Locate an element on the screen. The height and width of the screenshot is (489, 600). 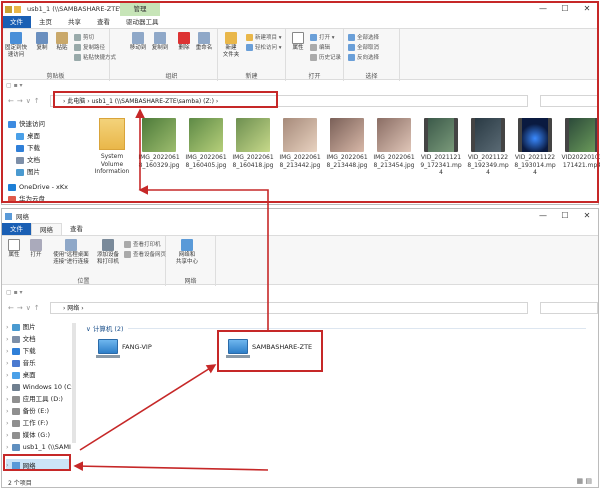
arrow-to-window is located at coordinates (203, 258).